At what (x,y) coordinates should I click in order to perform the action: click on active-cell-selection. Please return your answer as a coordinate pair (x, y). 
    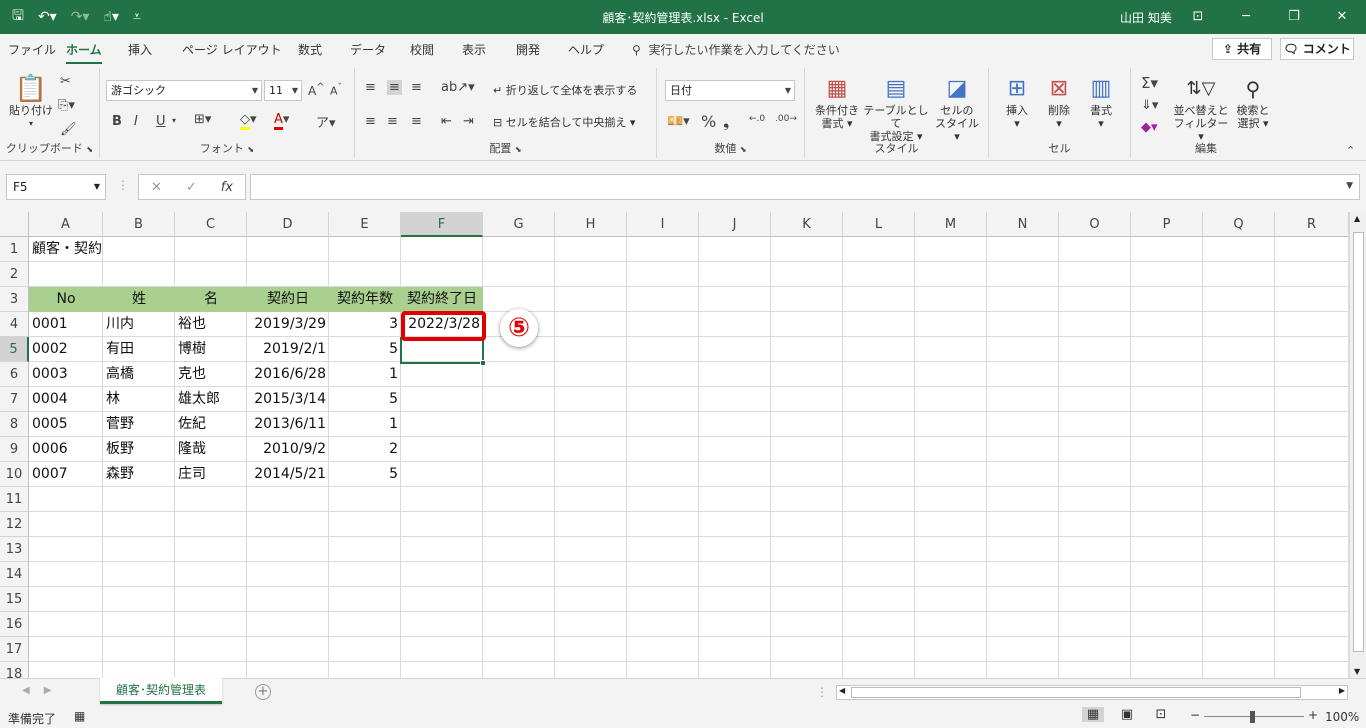
    Looking at the image, I should click on (442, 350).